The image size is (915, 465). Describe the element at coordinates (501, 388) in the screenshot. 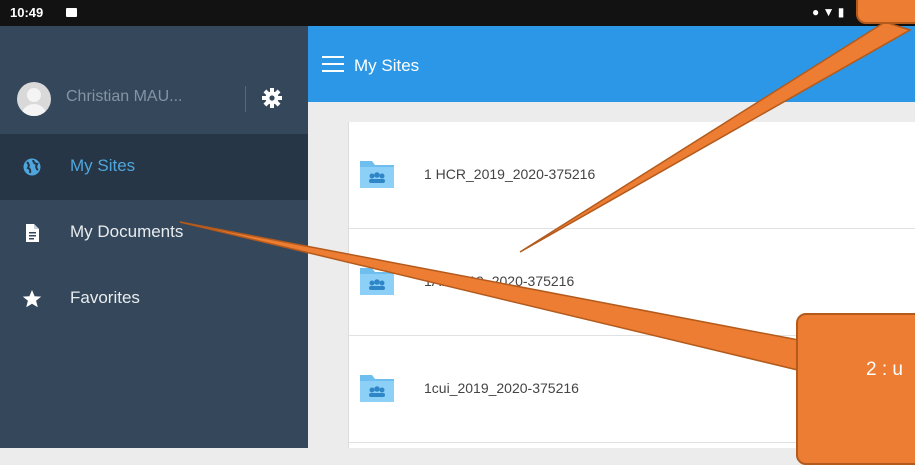

I see `site-name: 1cui_2019_2020-375216` at that location.